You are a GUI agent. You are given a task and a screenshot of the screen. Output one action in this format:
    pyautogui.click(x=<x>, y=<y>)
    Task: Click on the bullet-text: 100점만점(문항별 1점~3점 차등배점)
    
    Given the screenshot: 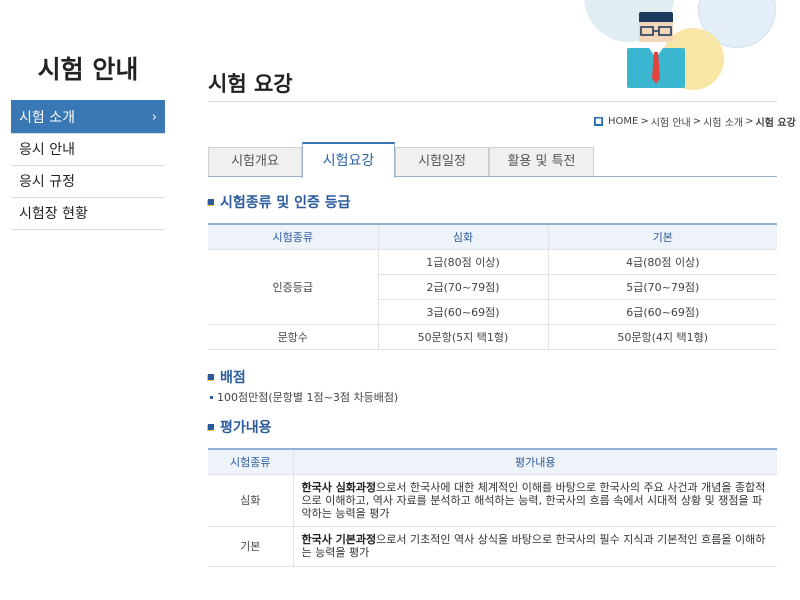 What is the action you would take?
    pyautogui.click(x=308, y=397)
    